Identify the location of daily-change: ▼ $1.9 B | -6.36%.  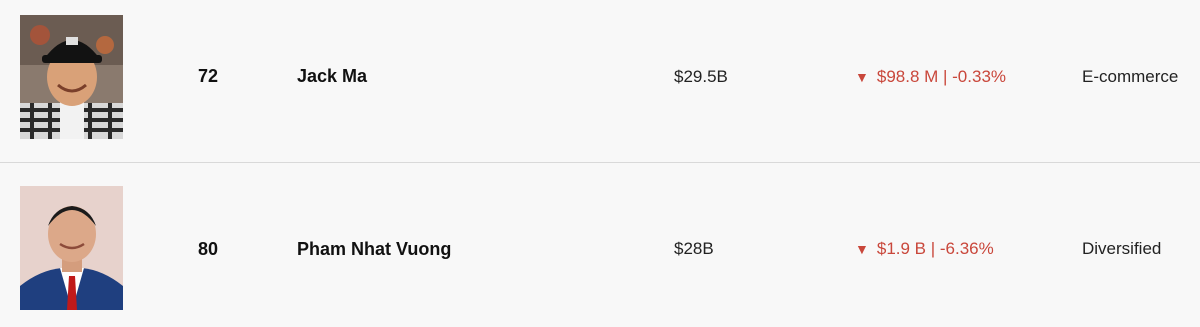
(924, 245).